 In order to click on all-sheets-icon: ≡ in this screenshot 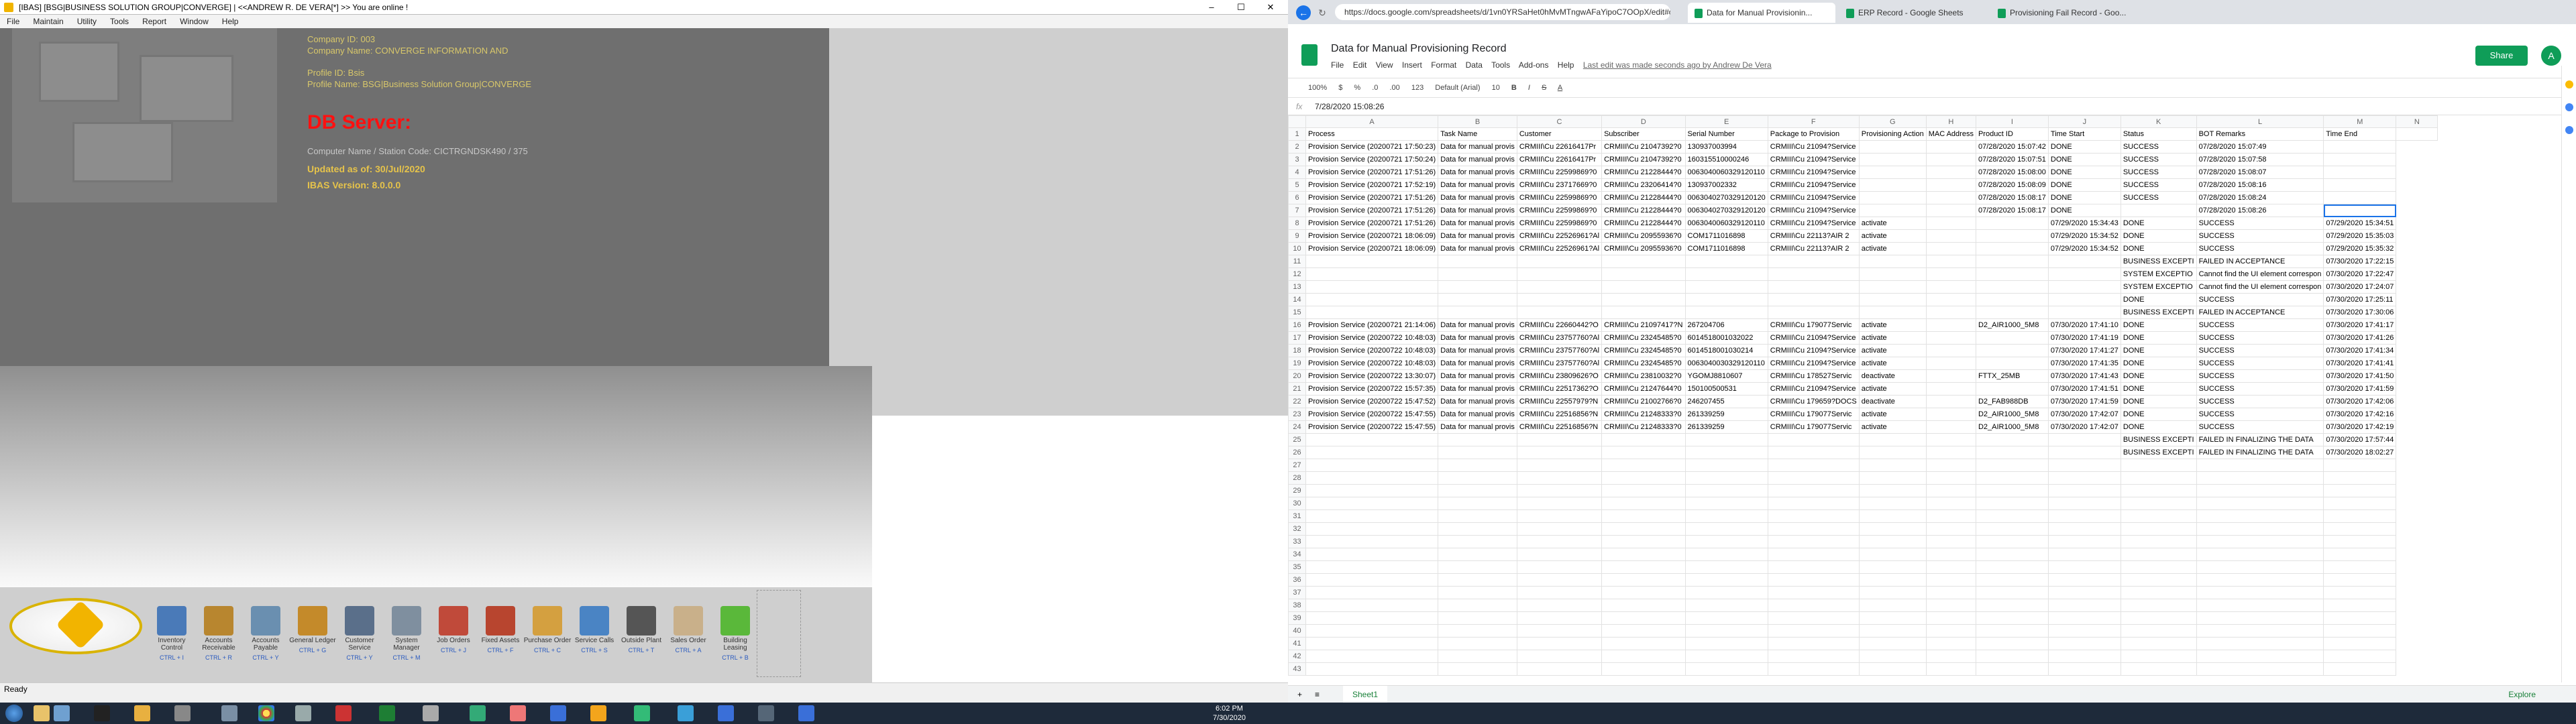, I will do `click(1317, 694)`.